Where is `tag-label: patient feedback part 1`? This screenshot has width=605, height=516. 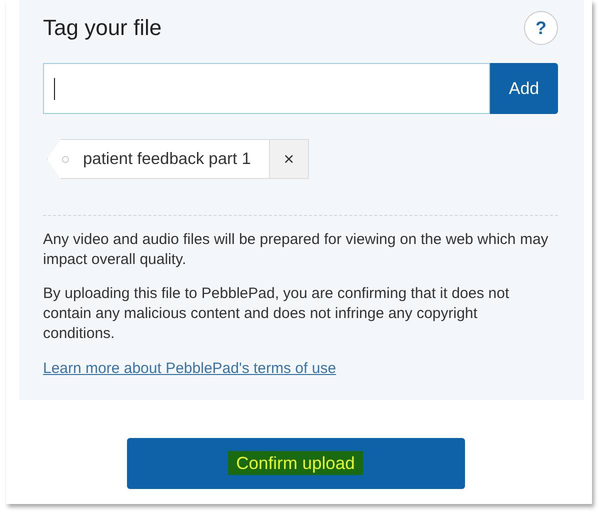
tag-label: patient feedback part 1 is located at coordinates (158, 159).